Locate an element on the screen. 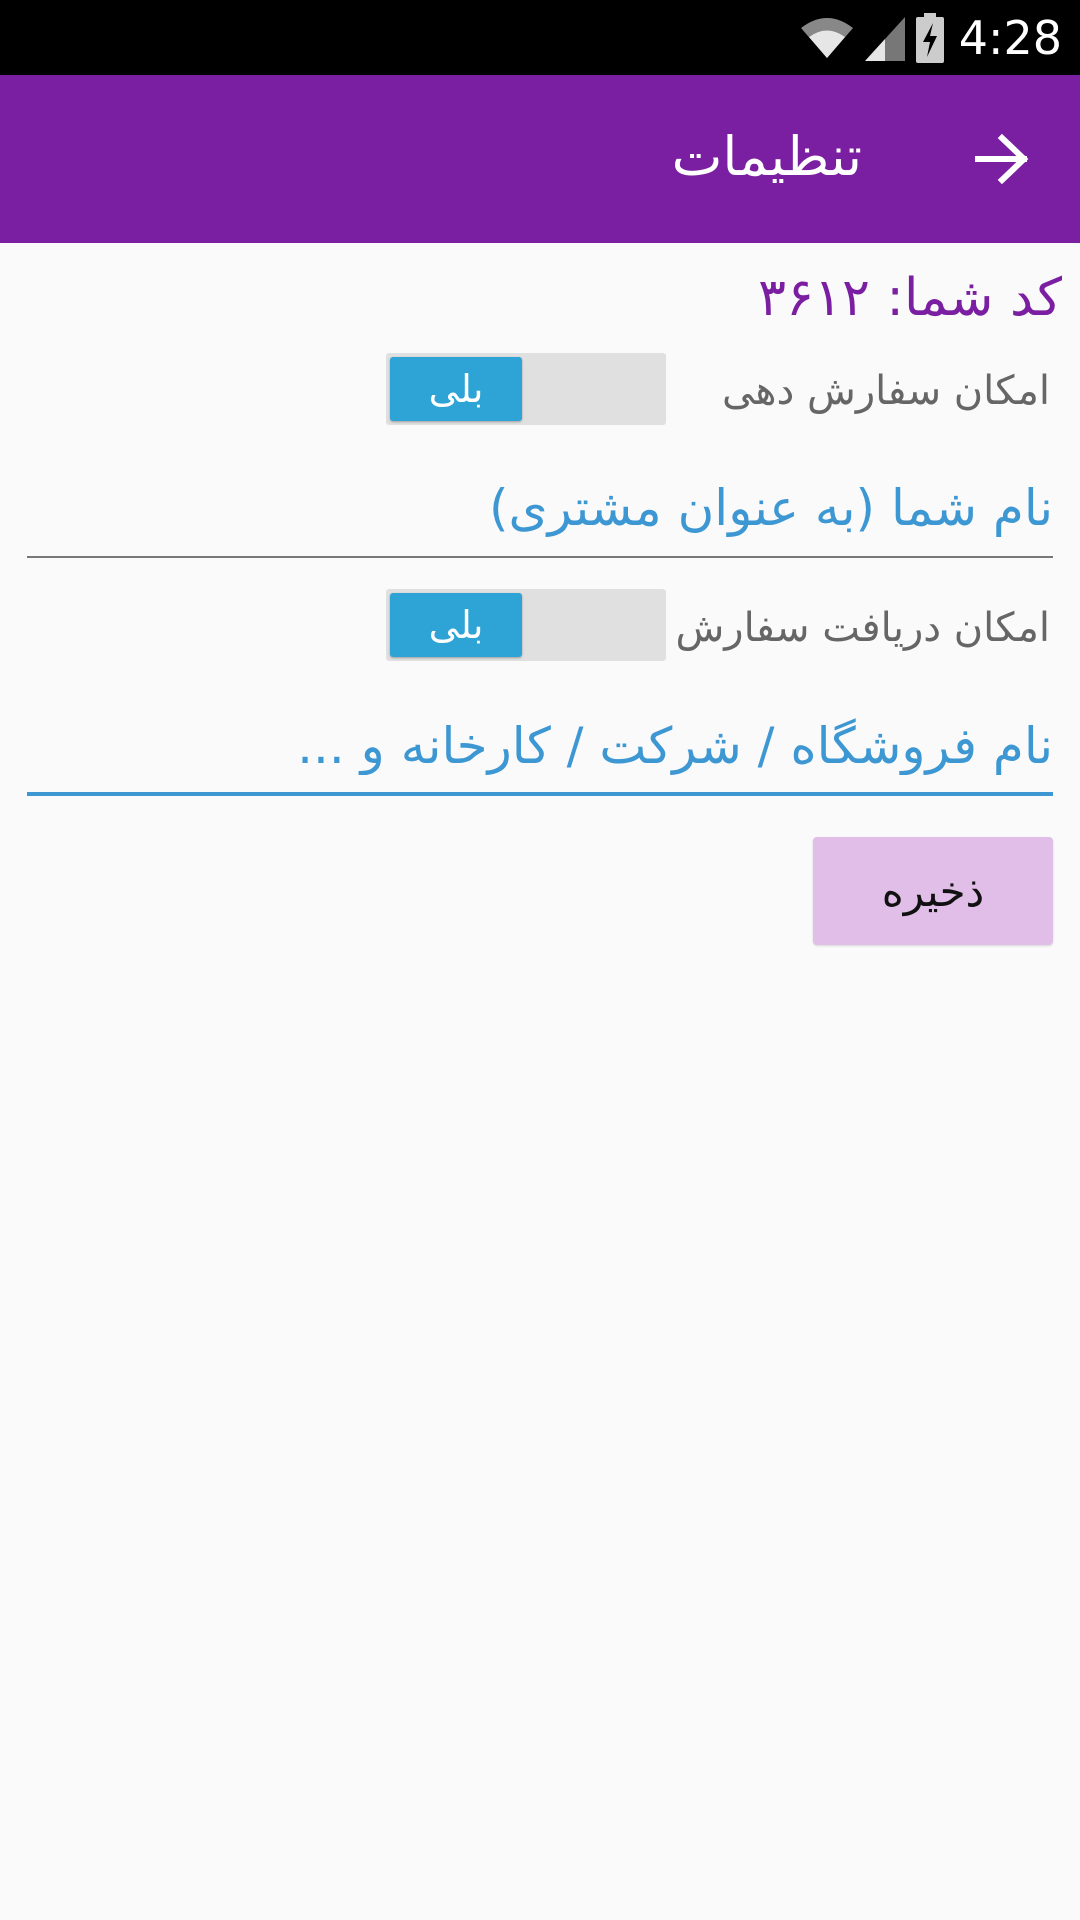  wifi-icon is located at coordinates (826, 37).